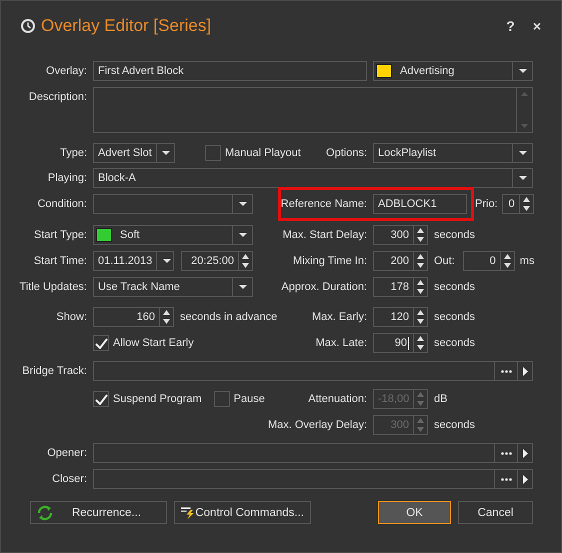 The width and height of the screenshot is (562, 553). I want to click on unit-label: ms, so click(527, 261).